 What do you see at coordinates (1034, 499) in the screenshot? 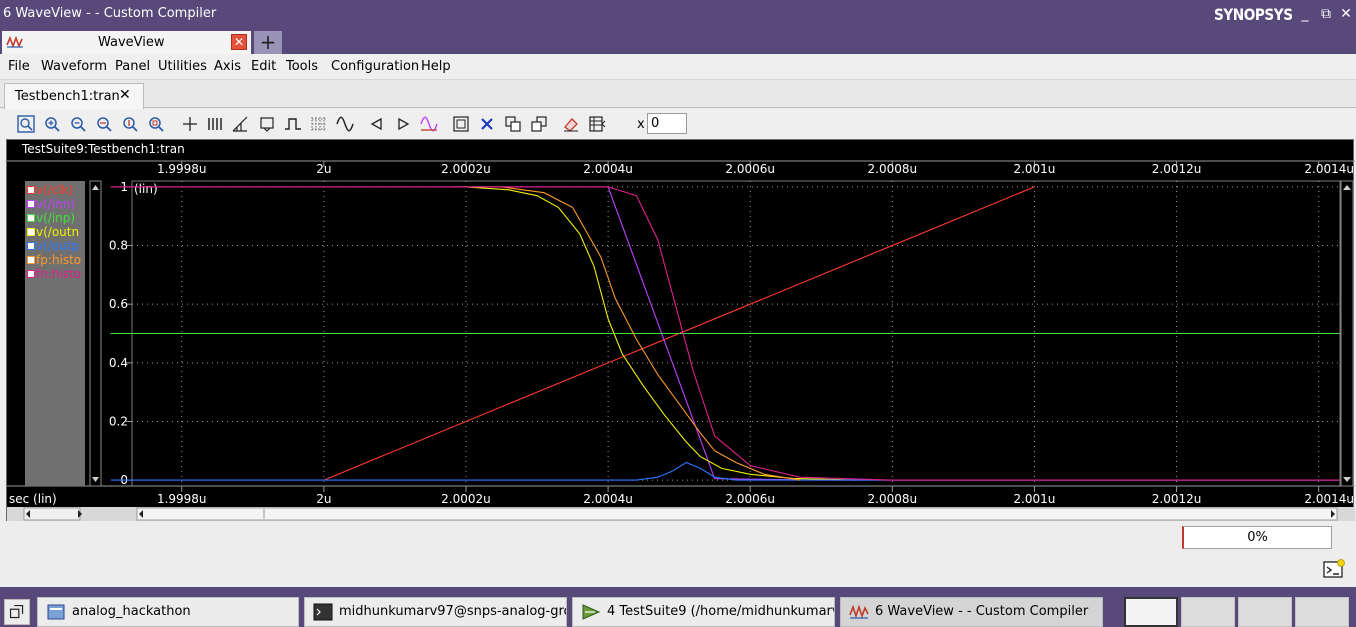
I see `x-tick-label: 2.001u` at bounding box center [1034, 499].